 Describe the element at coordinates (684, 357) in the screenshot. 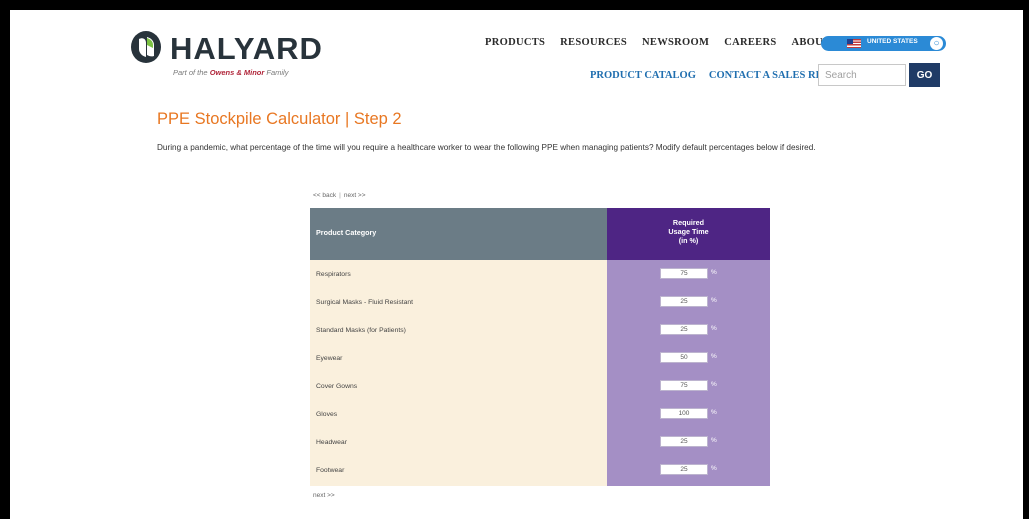

I see `eyewear-percent-input` at that location.